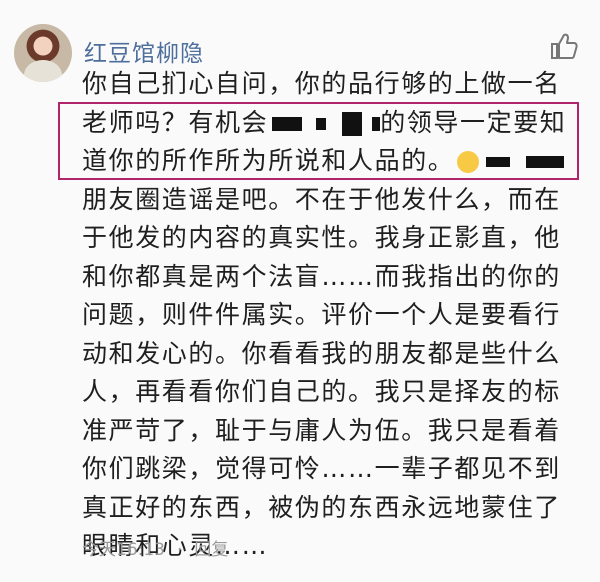 Image resolution: width=600 pixels, height=582 pixels. What do you see at coordinates (321, 314) in the screenshot?
I see `comment-line: 问题，则件件属实。评价一个人是要看行` at bounding box center [321, 314].